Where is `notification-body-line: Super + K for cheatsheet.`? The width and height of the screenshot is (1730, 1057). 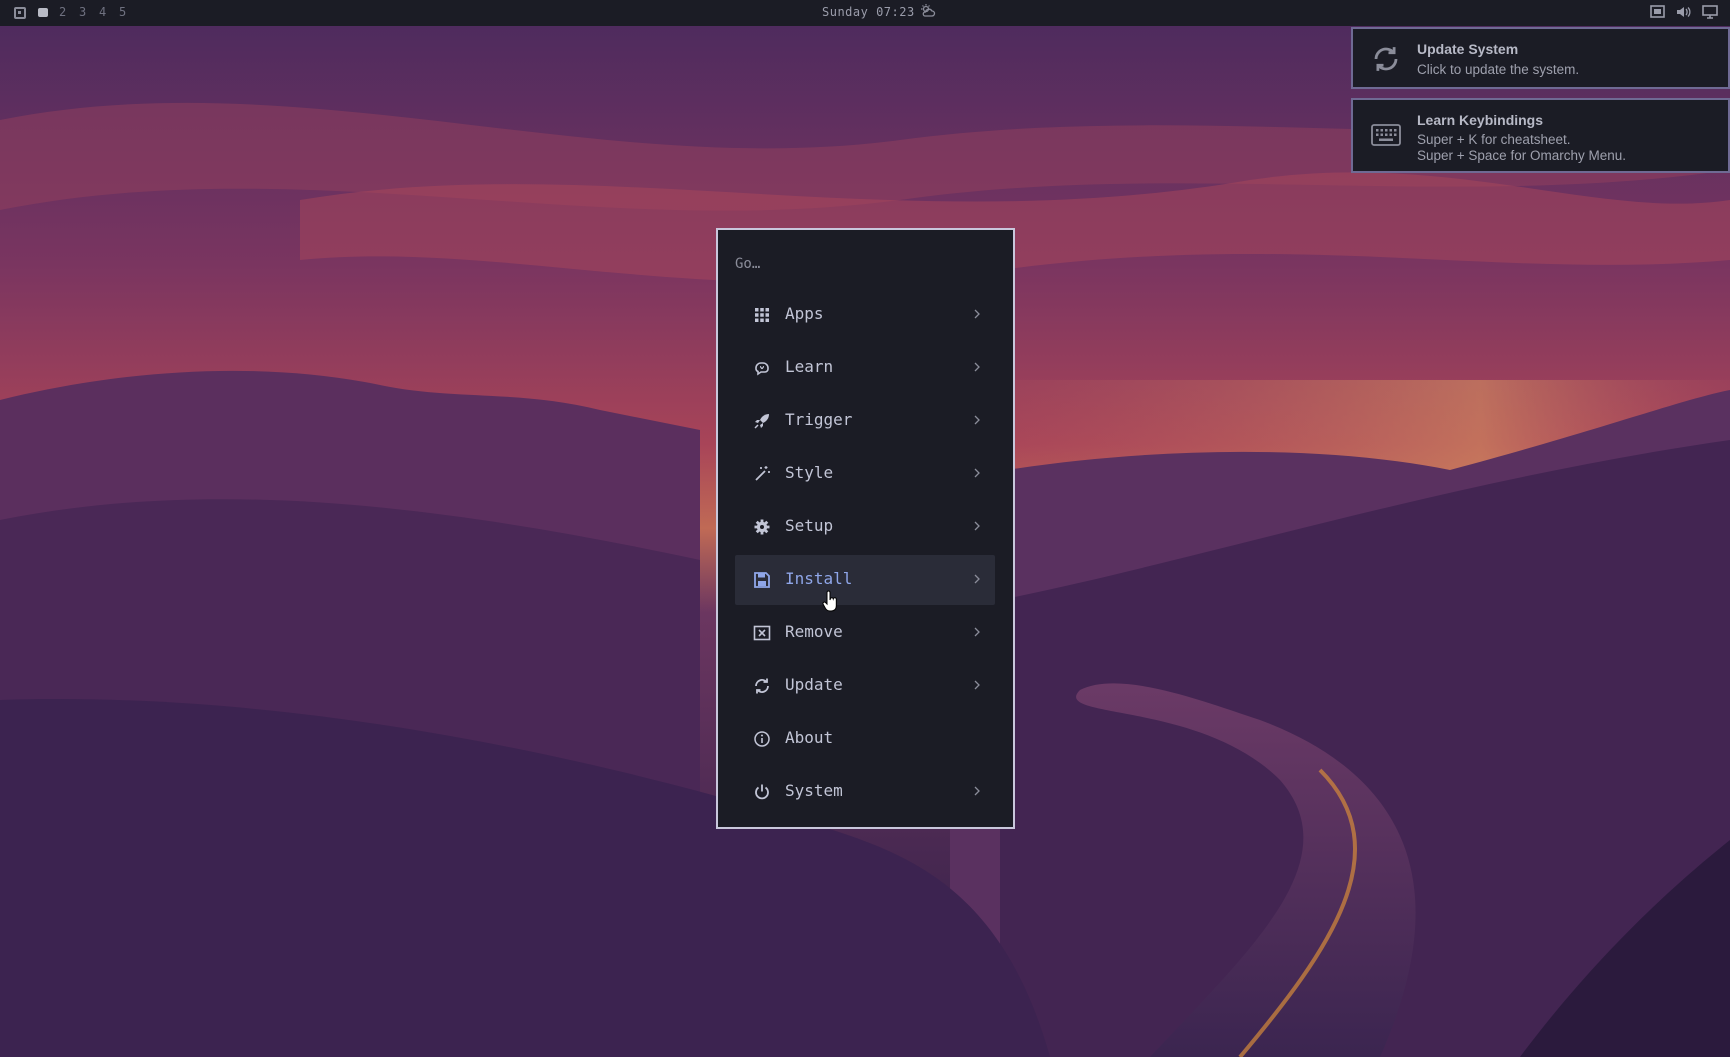 notification-body-line: Super + K for cheatsheet. is located at coordinates (1494, 139).